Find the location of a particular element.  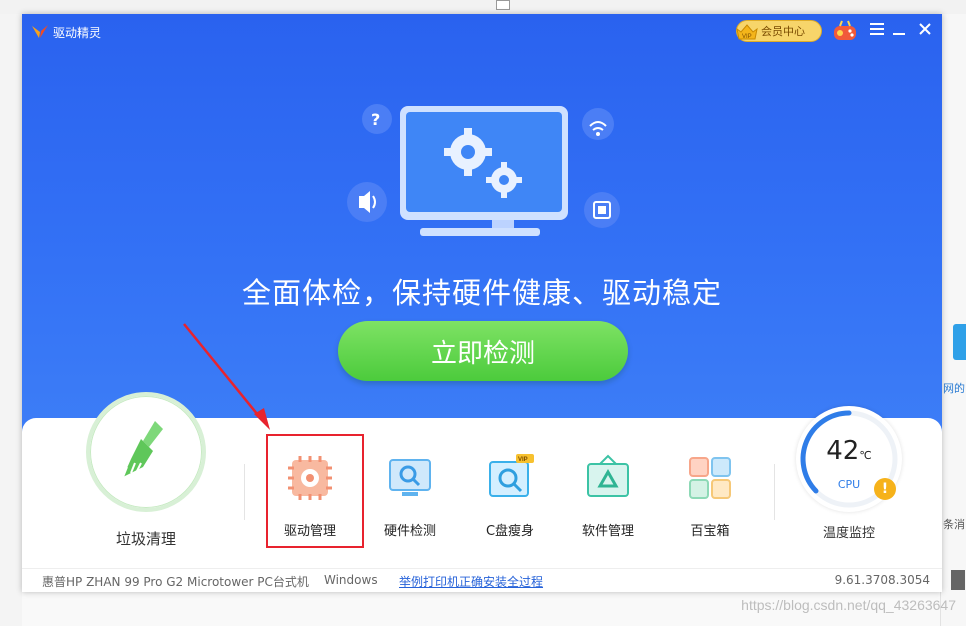

vip-center-button: VIP 会员中心 is located at coordinates (779, 31).